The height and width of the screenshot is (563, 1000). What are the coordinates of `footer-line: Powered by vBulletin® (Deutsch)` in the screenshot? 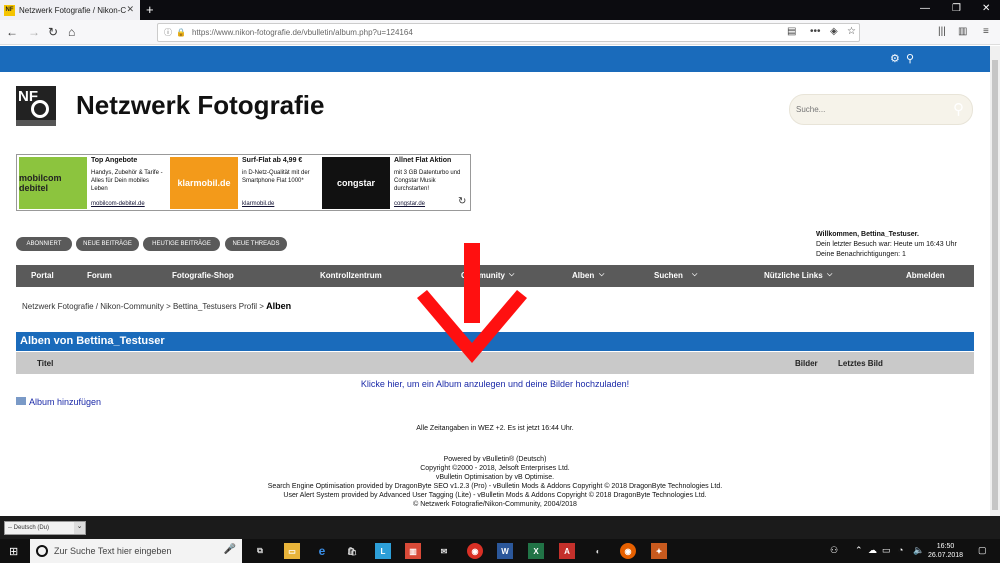 It's located at (495, 459).